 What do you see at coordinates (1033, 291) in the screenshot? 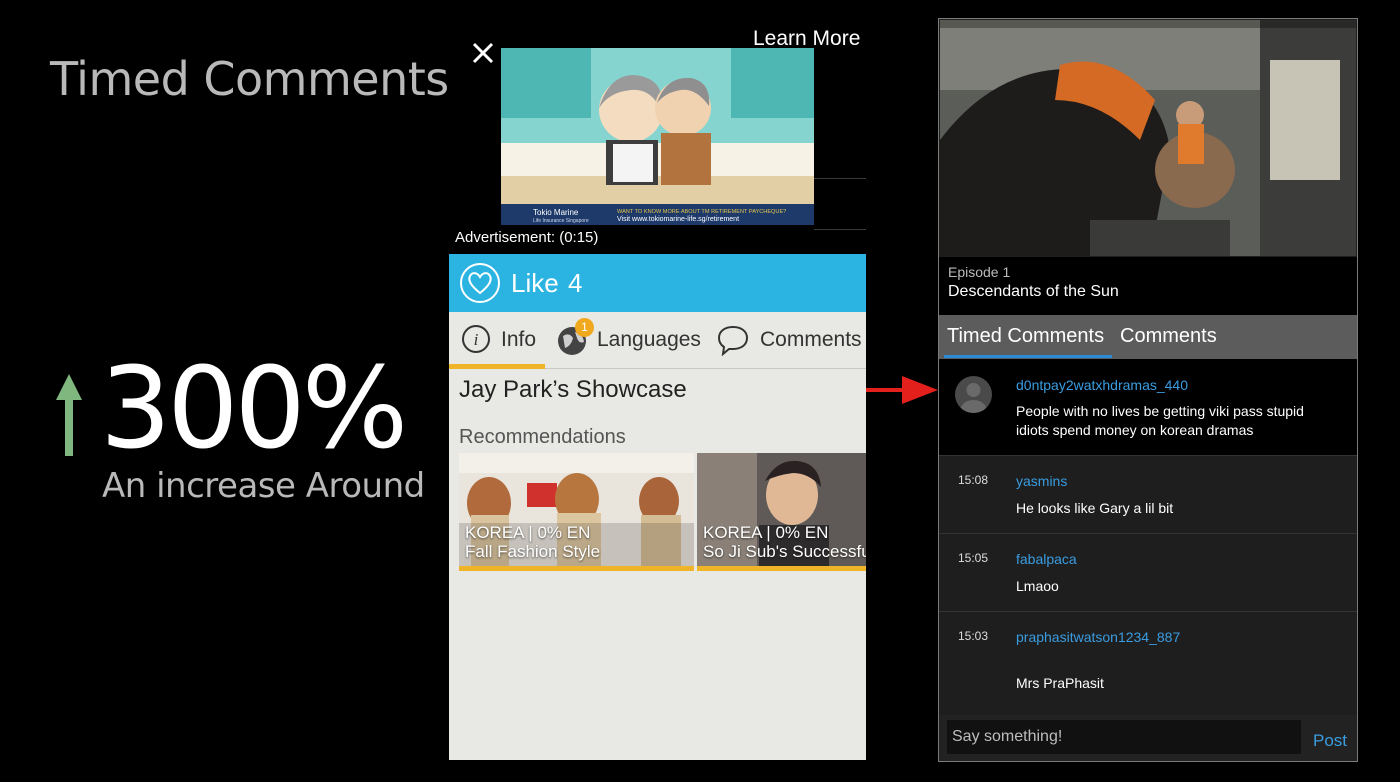
I see `episode-title: Descendants of the Sun` at bounding box center [1033, 291].